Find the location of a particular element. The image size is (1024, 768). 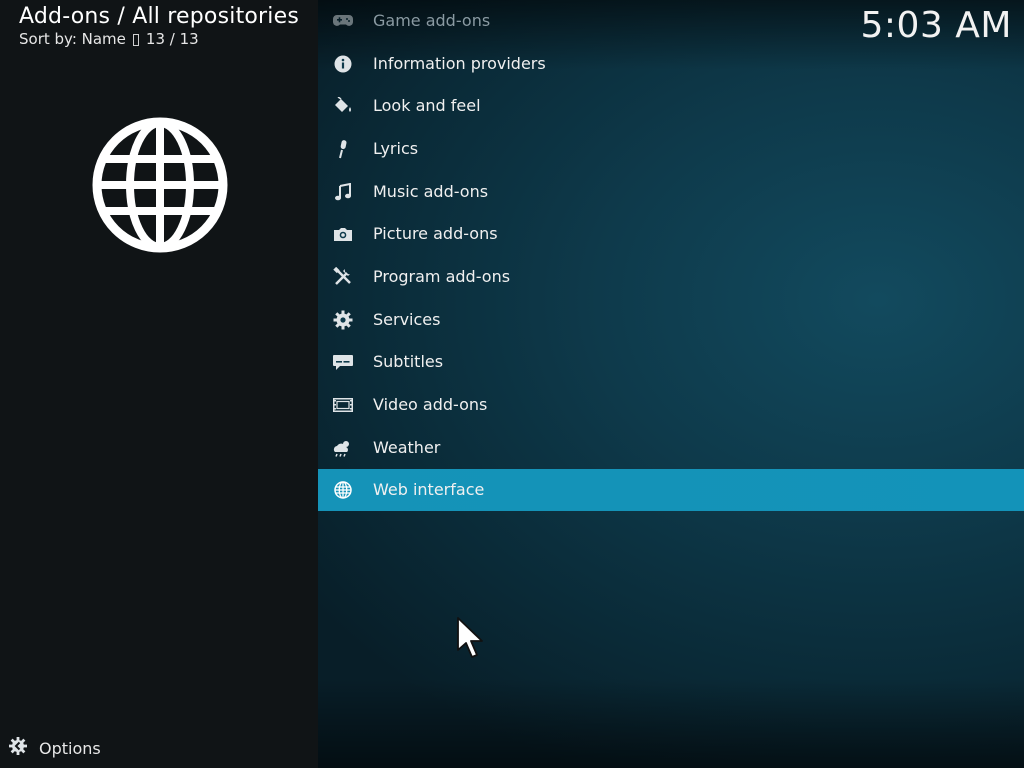

gamepad-icon is located at coordinates (343, 21).